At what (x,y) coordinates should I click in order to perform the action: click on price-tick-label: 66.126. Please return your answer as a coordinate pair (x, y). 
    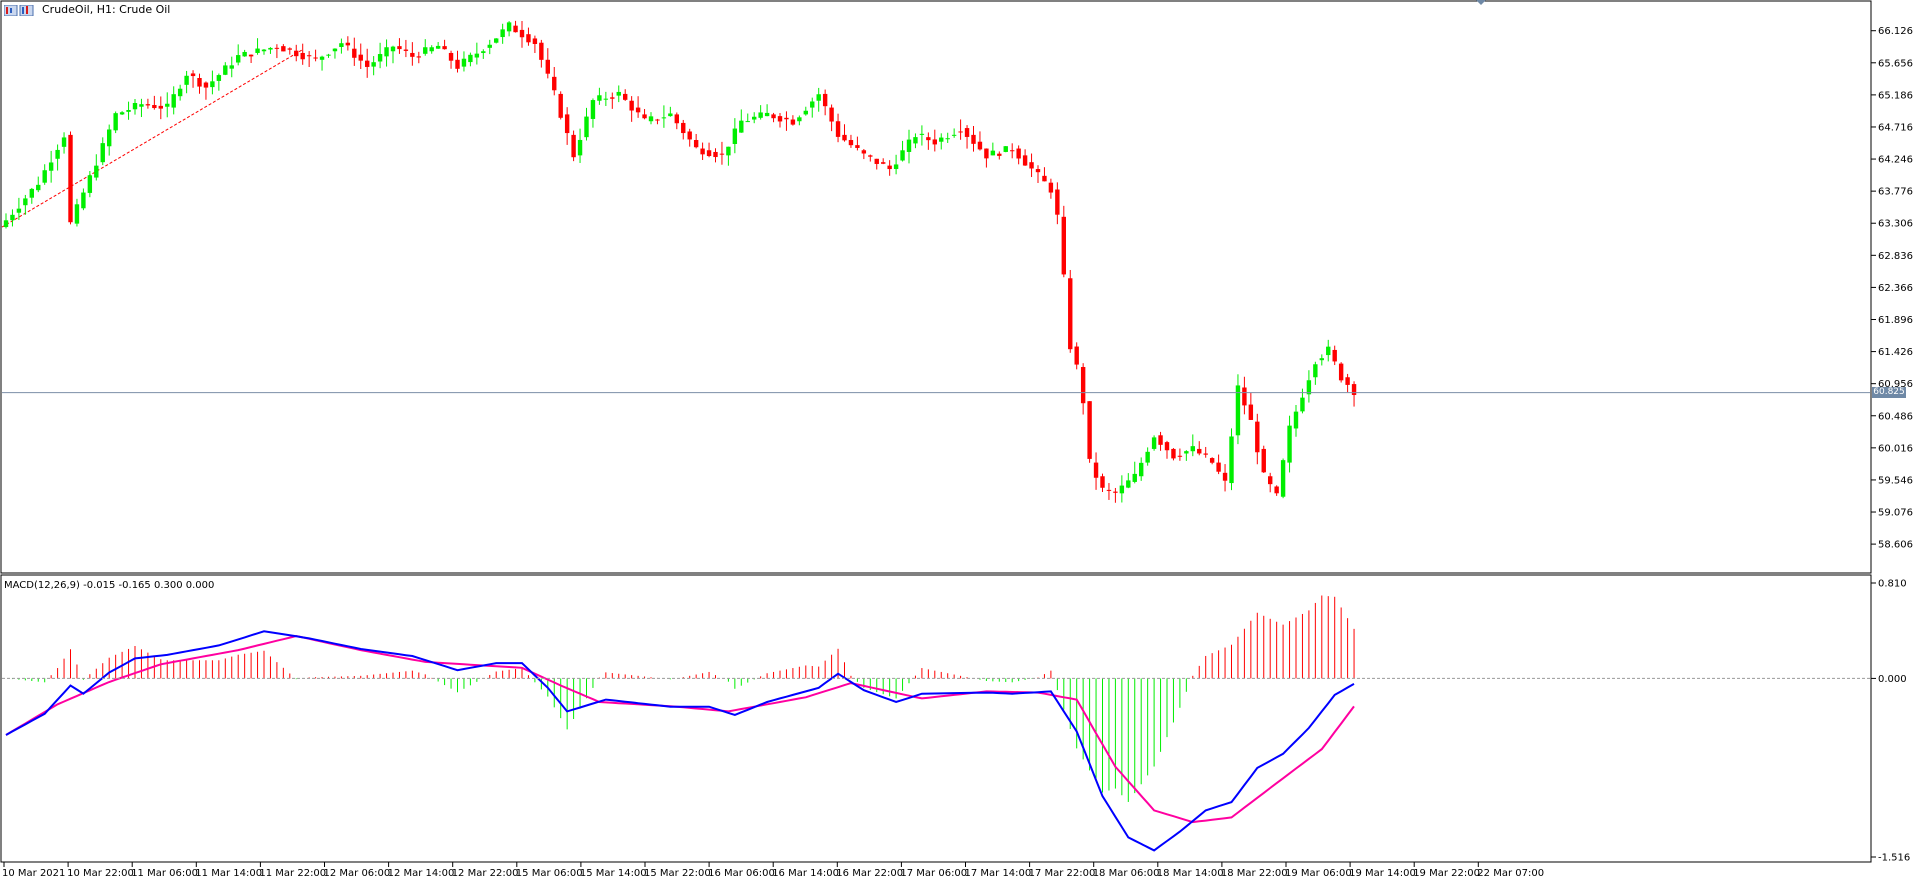
    Looking at the image, I should click on (1895, 31).